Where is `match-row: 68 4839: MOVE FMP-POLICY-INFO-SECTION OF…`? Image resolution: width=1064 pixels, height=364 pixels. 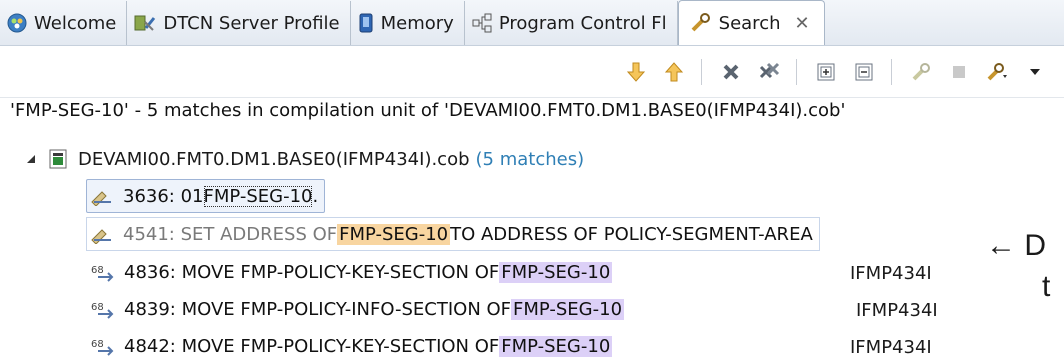
match-row: 68 4839: MOVE FMP-POLICY-INFO-SECTION OF… is located at coordinates (355, 309).